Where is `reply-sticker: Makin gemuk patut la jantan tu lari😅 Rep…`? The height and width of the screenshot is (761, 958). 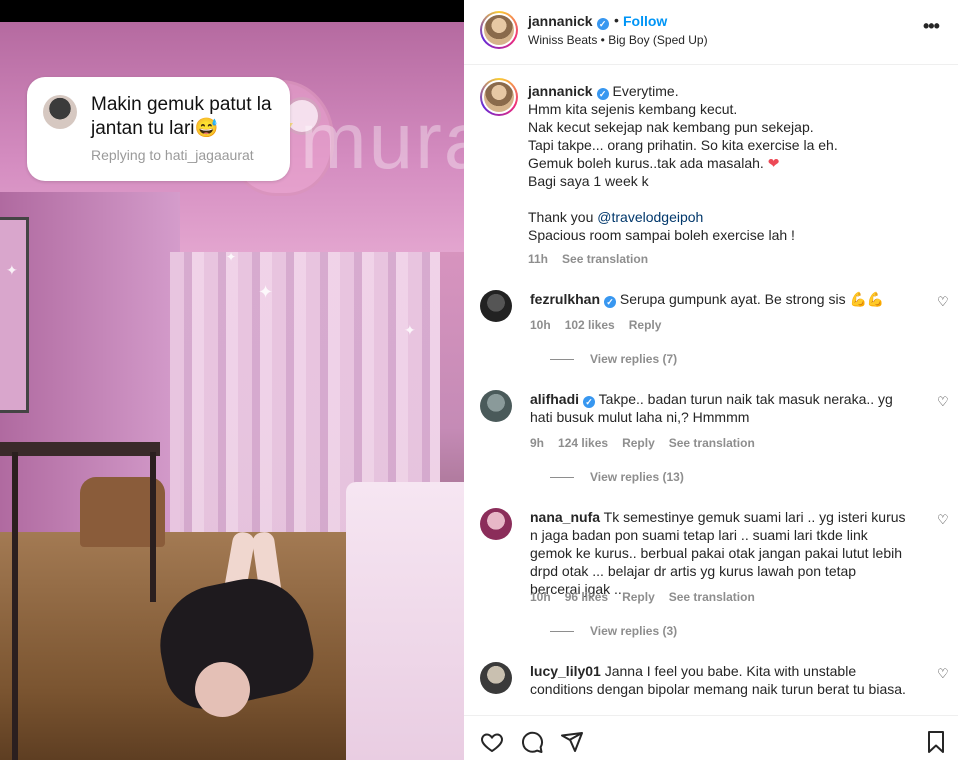
reply-sticker: Makin gemuk patut la jantan tu lari😅 Rep… is located at coordinates (158, 129).